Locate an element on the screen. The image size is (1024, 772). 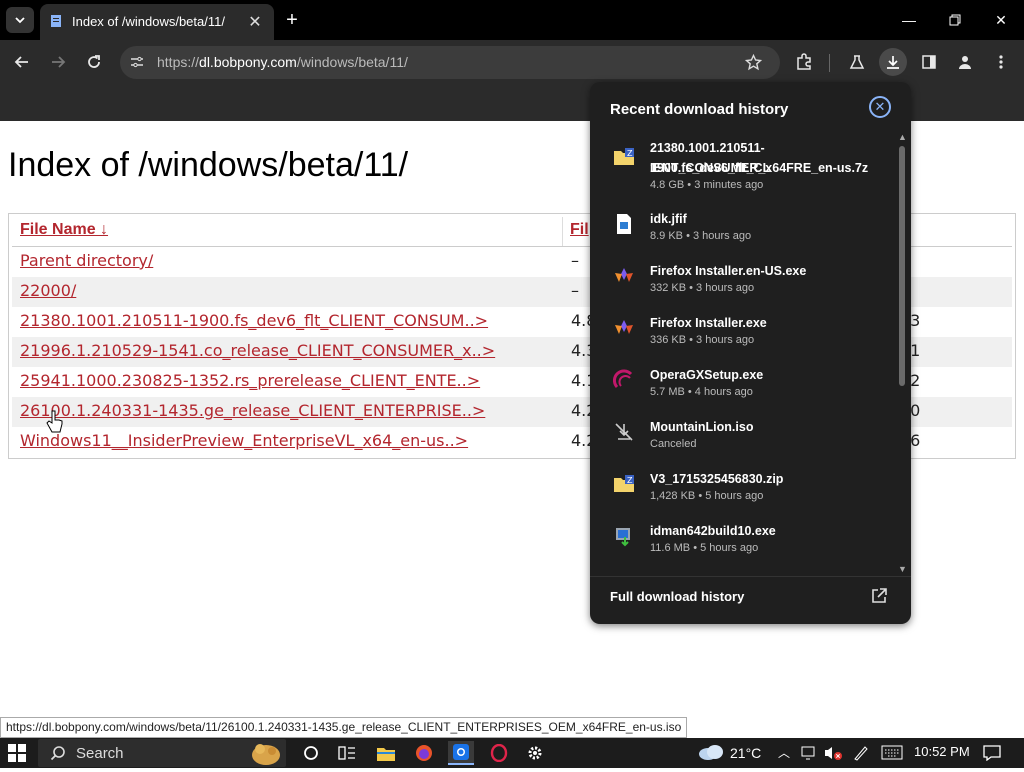
download-meta: 11.6 MB • 5 hours ago is located at coordinates (704, 548).